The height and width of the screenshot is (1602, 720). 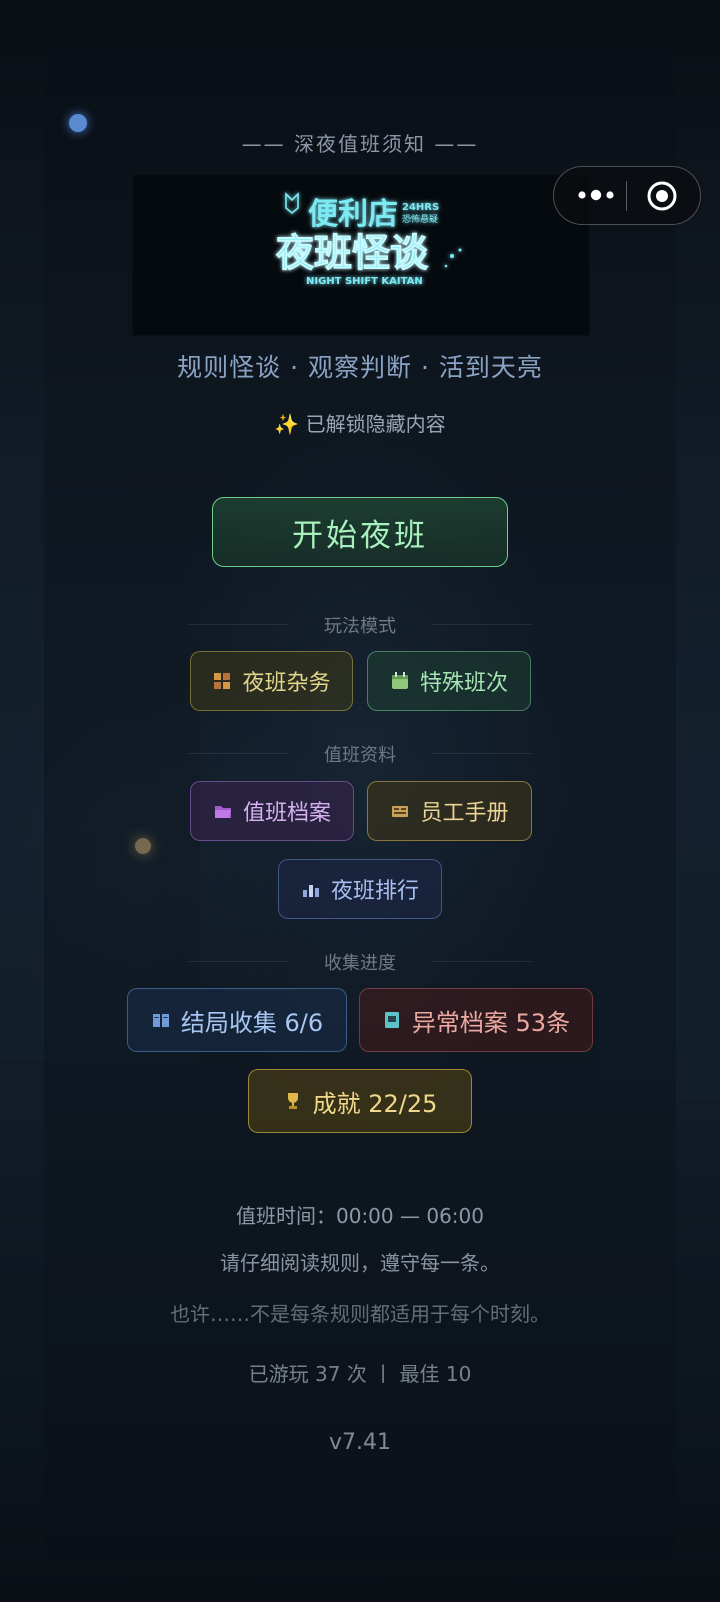 I want to click on anomaly-archive-button: 异常档案 53条, so click(x=476, y=1020).